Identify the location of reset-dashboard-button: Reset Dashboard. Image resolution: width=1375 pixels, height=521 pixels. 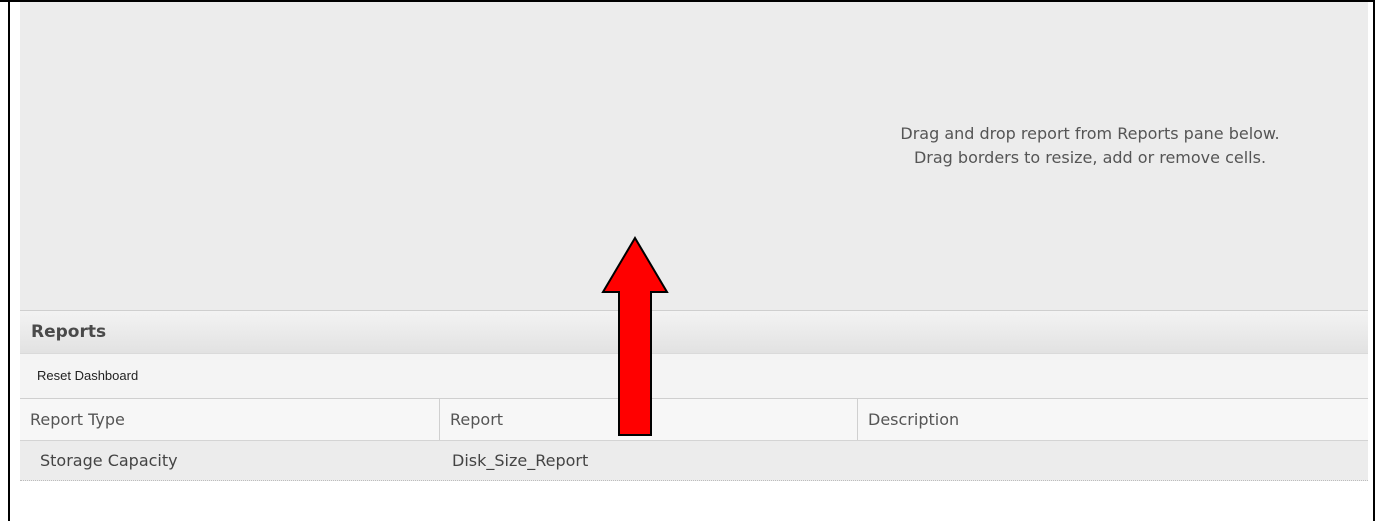
(87, 375).